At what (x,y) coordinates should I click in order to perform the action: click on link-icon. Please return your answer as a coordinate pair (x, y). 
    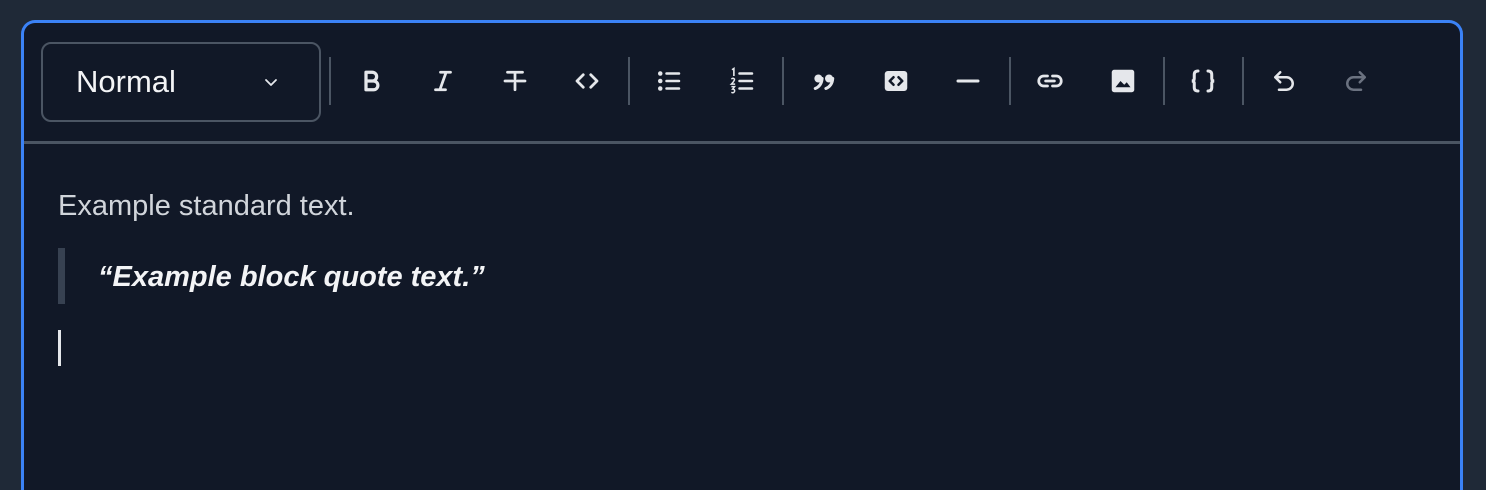
    Looking at the image, I should click on (1050, 81).